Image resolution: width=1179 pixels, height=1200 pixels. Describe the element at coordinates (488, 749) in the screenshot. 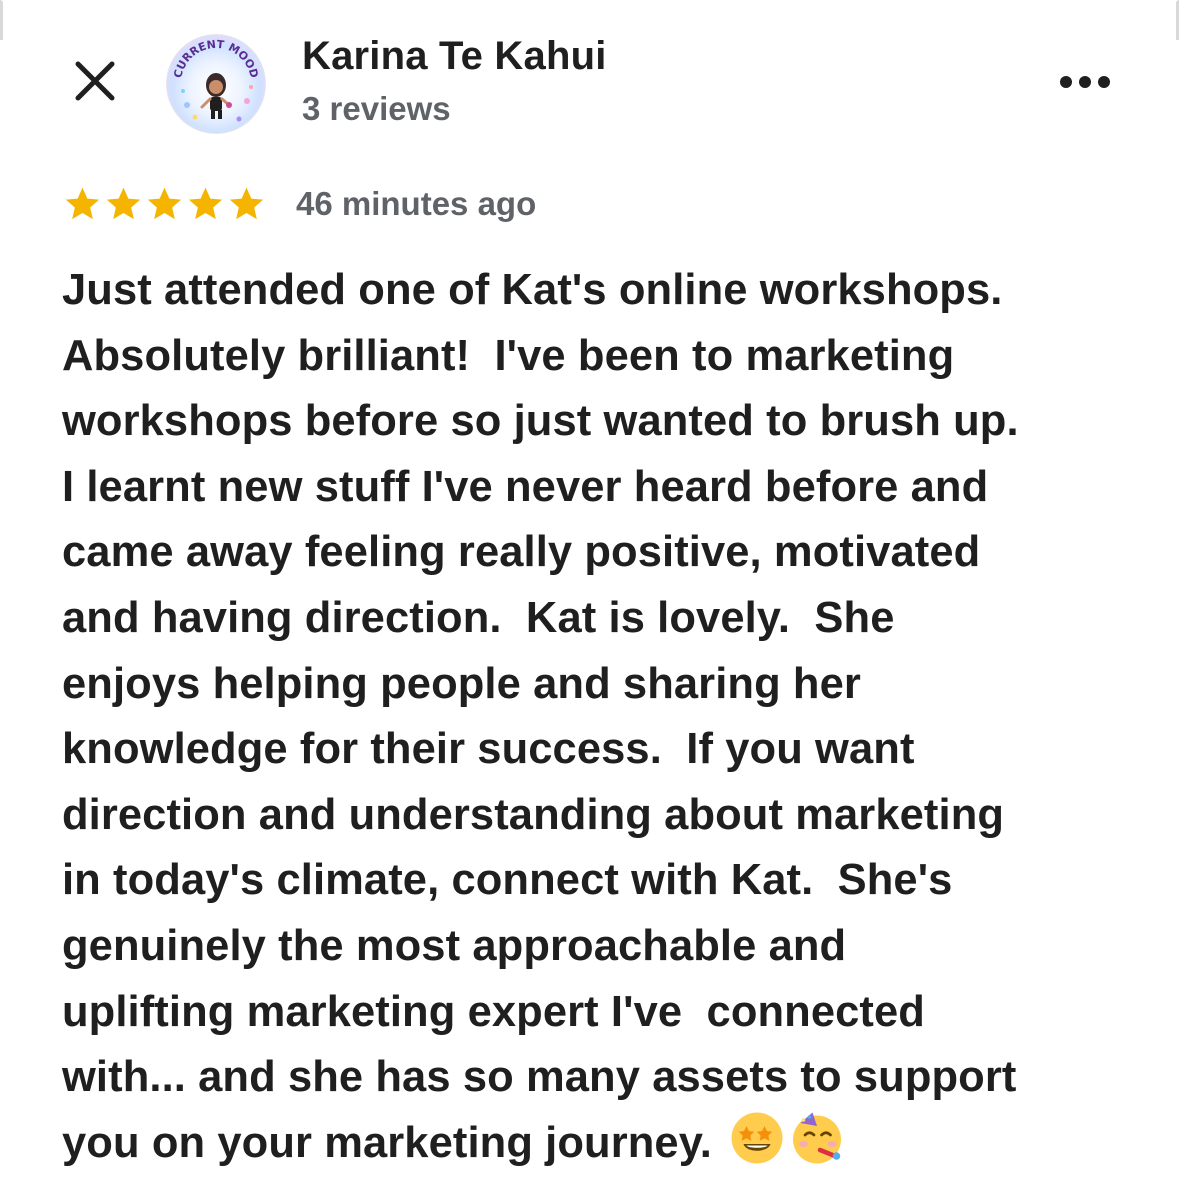

I see `review-line-text: knowledge for their success. If you want` at that location.